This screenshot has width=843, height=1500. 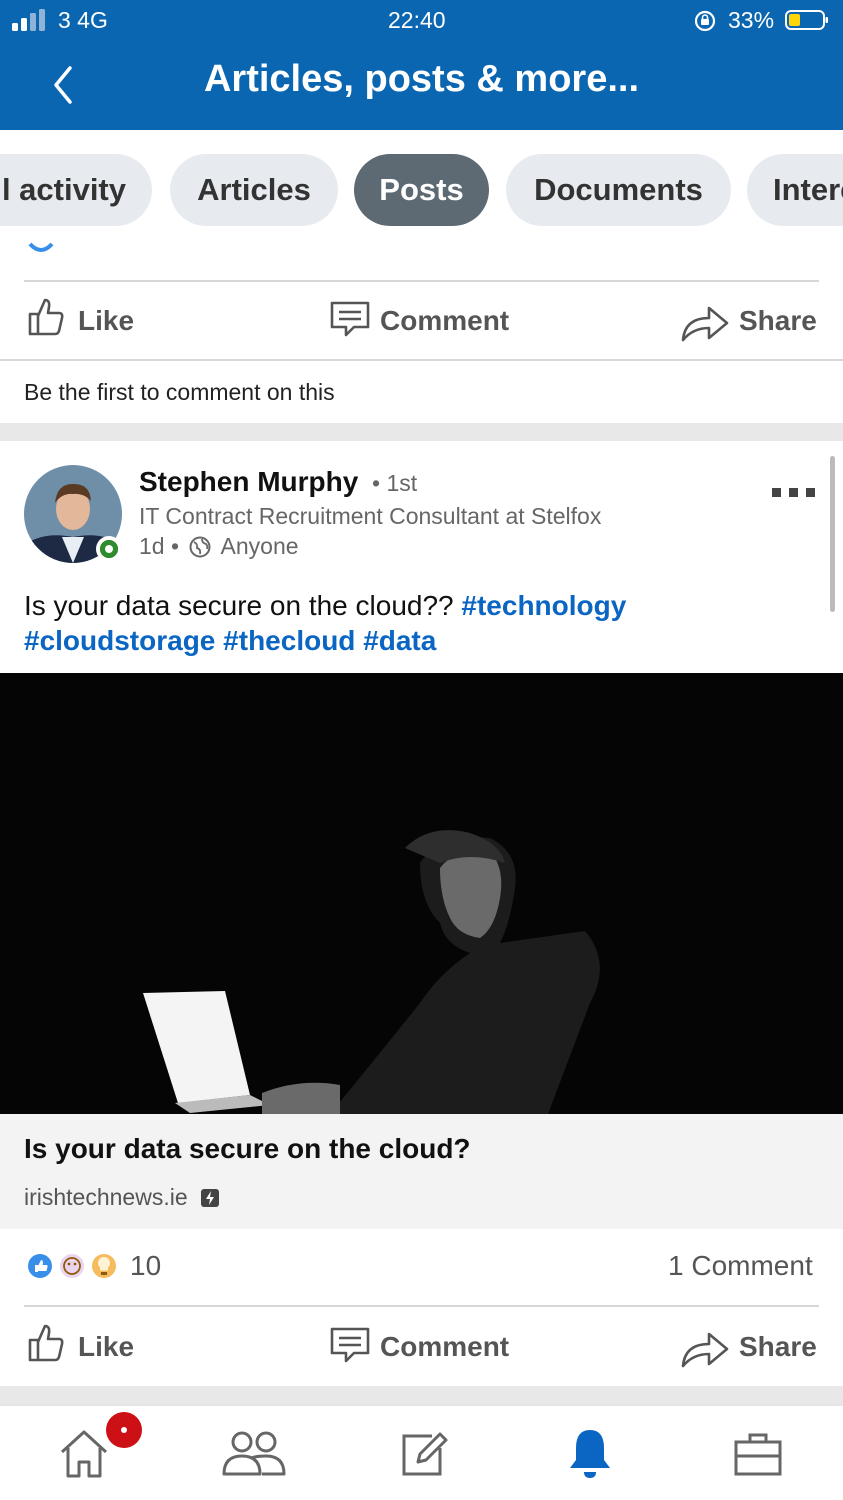 What do you see at coordinates (705, 21) in the screenshot?
I see `rotation-lock-icon` at bounding box center [705, 21].